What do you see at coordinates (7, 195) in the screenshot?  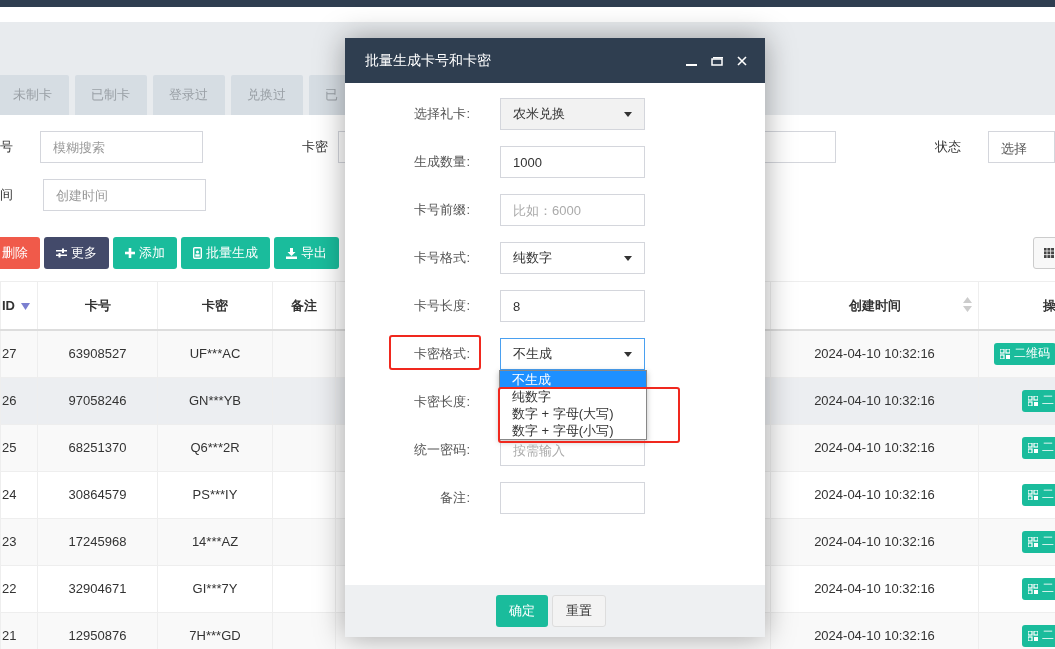 I see `field-label: 间` at bounding box center [7, 195].